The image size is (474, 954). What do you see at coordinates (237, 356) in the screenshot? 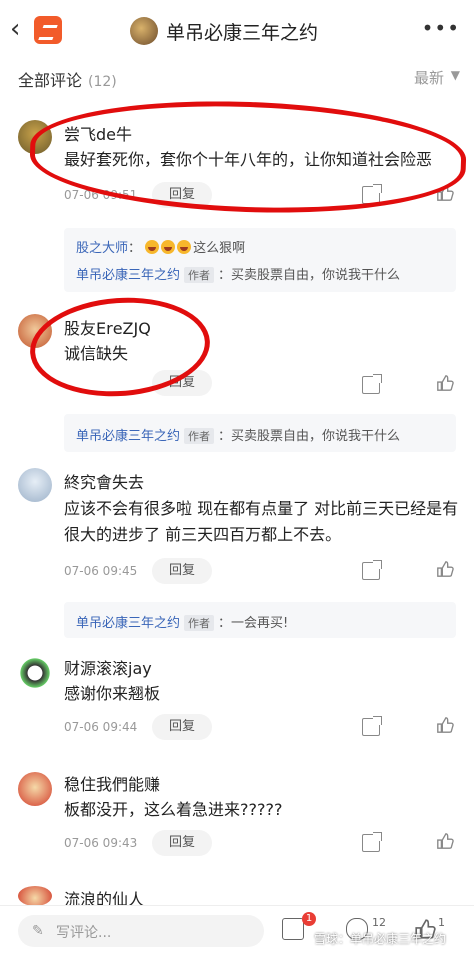
I see `comment-item: 股友ErеZJQ 诚信缺失 回复` at bounding box center [237, 356].